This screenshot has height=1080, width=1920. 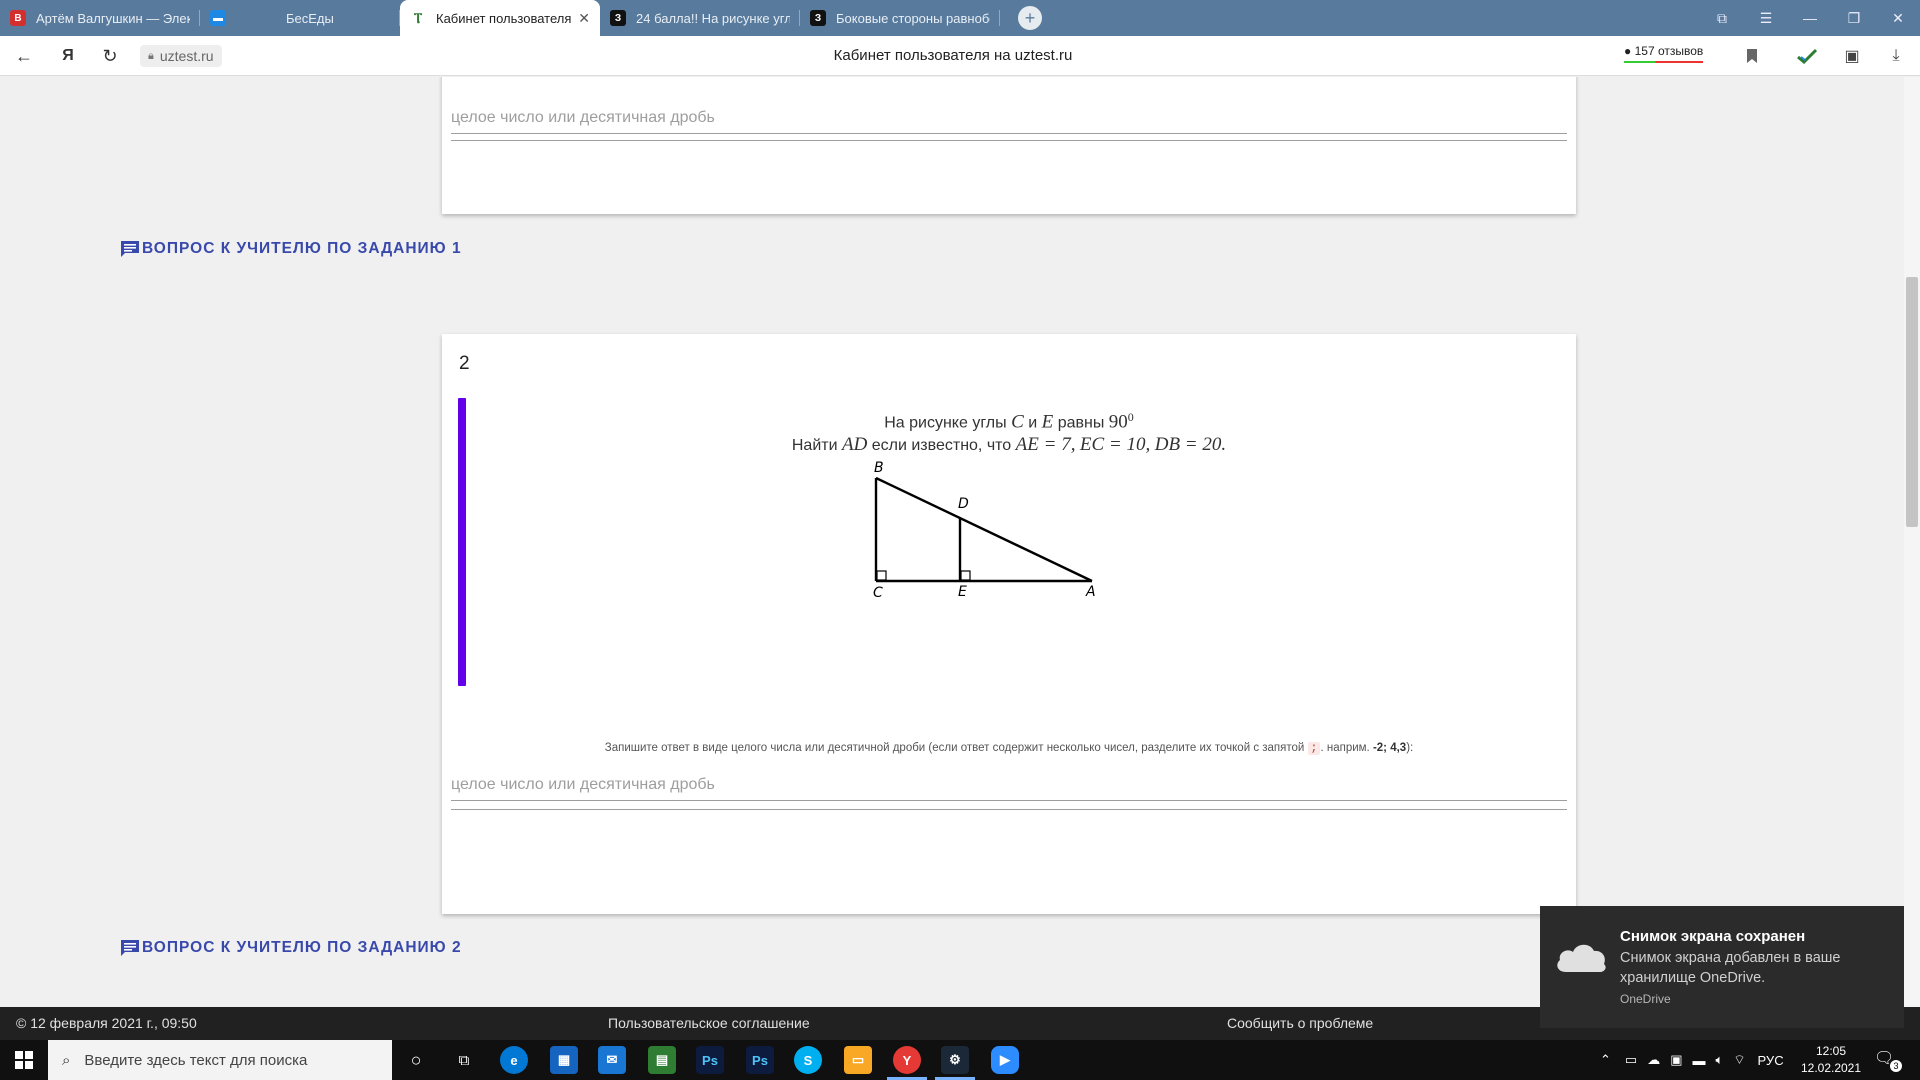 What do you see at coordinates (710, 1060) in the screenshot?
I see `photoshop-icon-1: Ps` at bounding box center [710, 1060].